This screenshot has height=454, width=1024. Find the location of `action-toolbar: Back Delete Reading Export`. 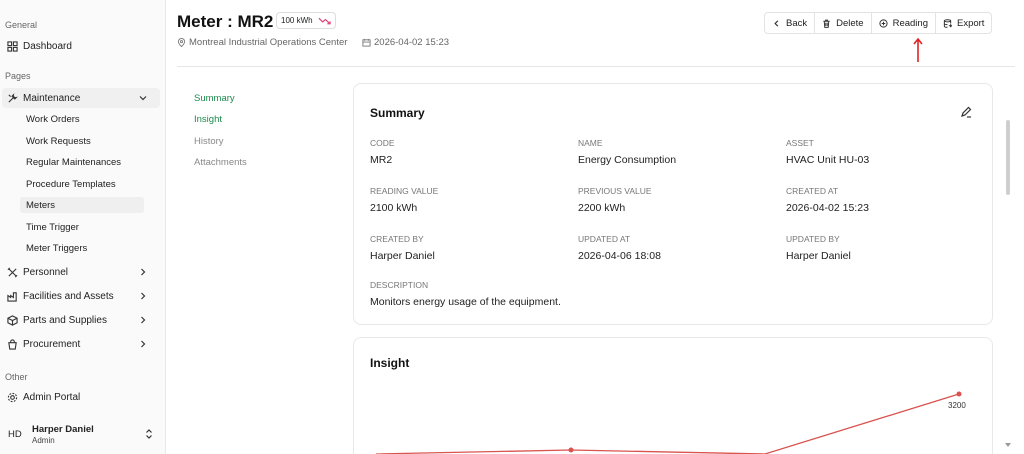

action-toolbar: Back Delete Reading Export is located at coordinates (878, 23).